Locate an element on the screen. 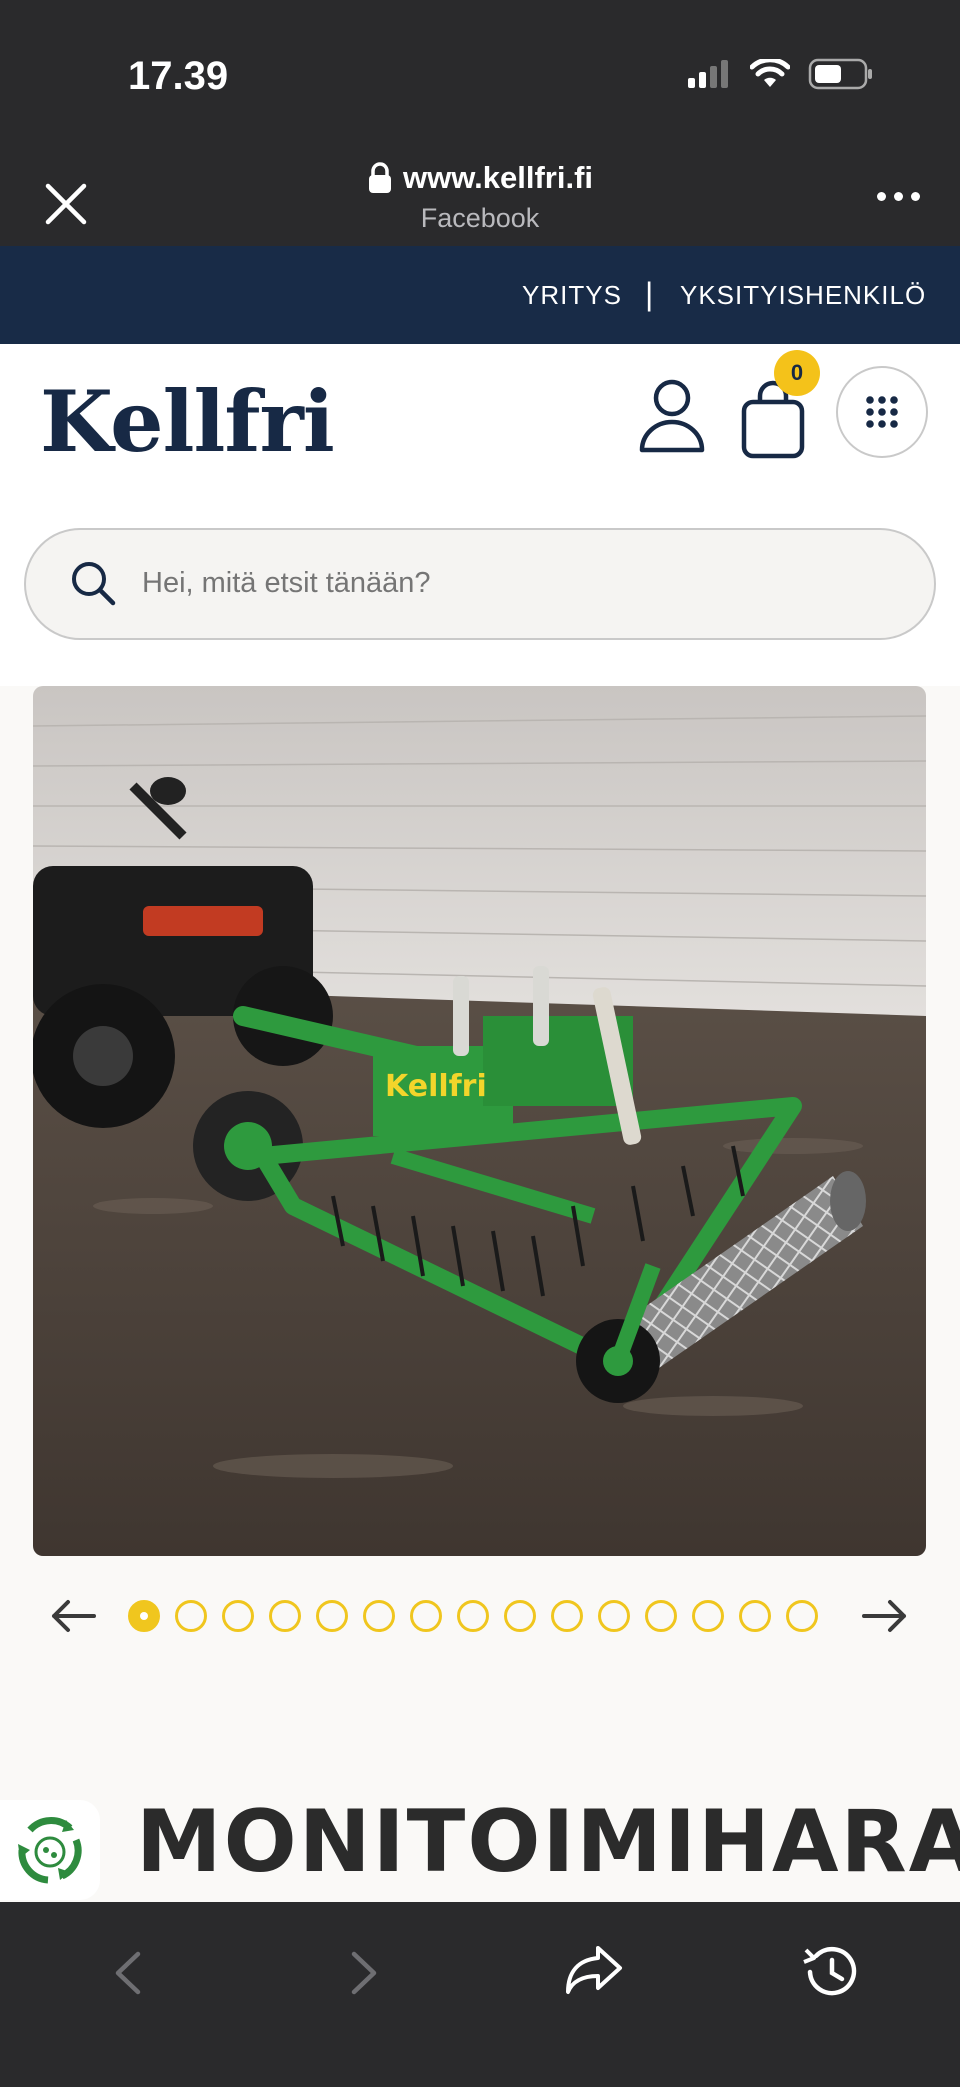  more-options-button is located at coordinates (898, 196).